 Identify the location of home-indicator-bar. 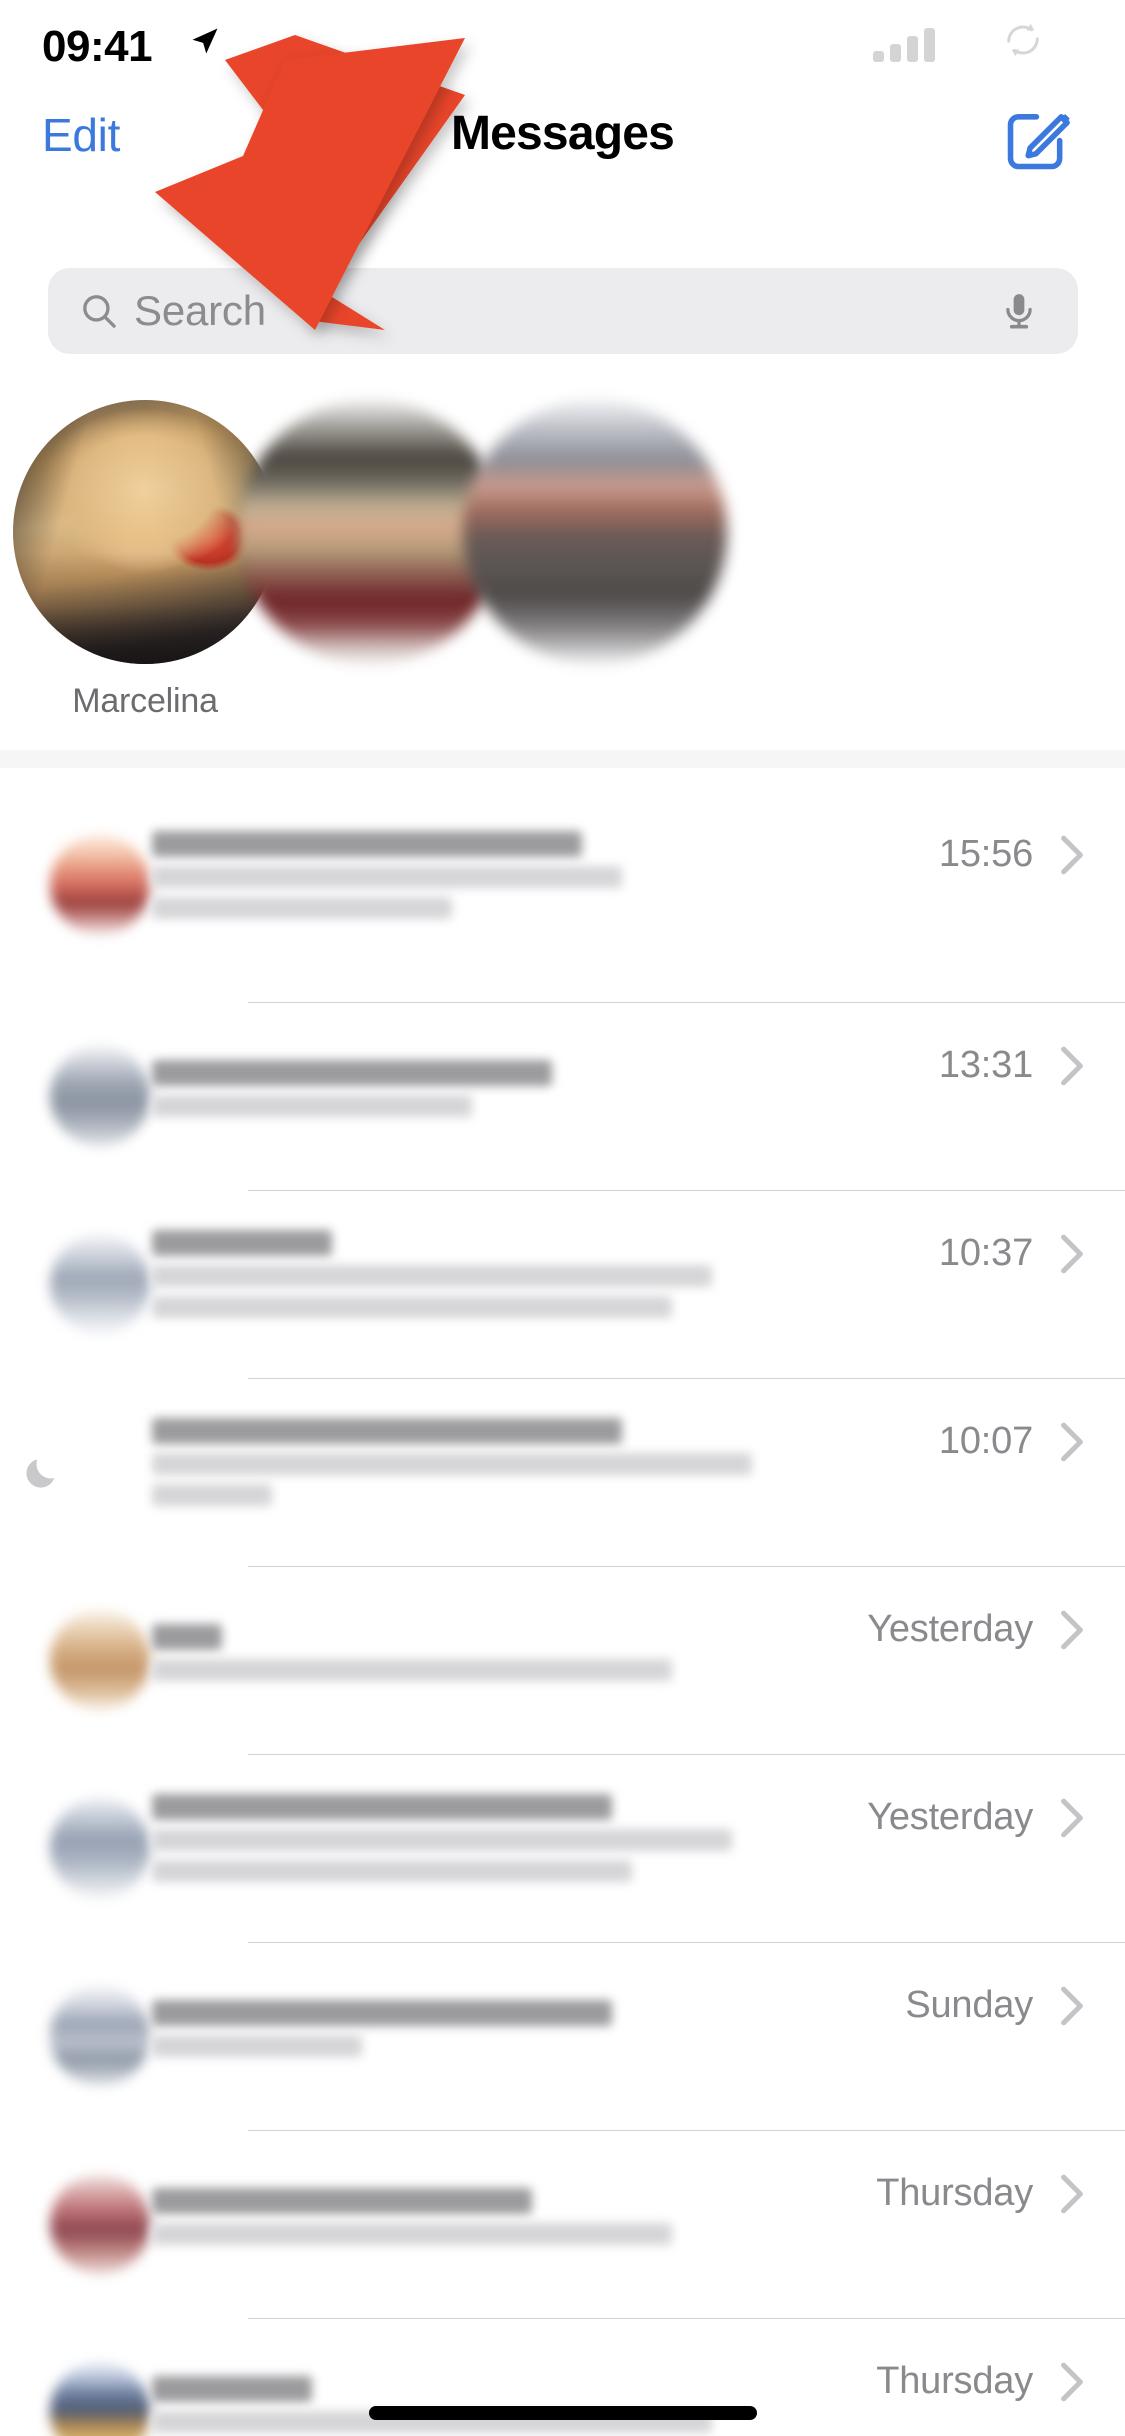
(562, 2413).